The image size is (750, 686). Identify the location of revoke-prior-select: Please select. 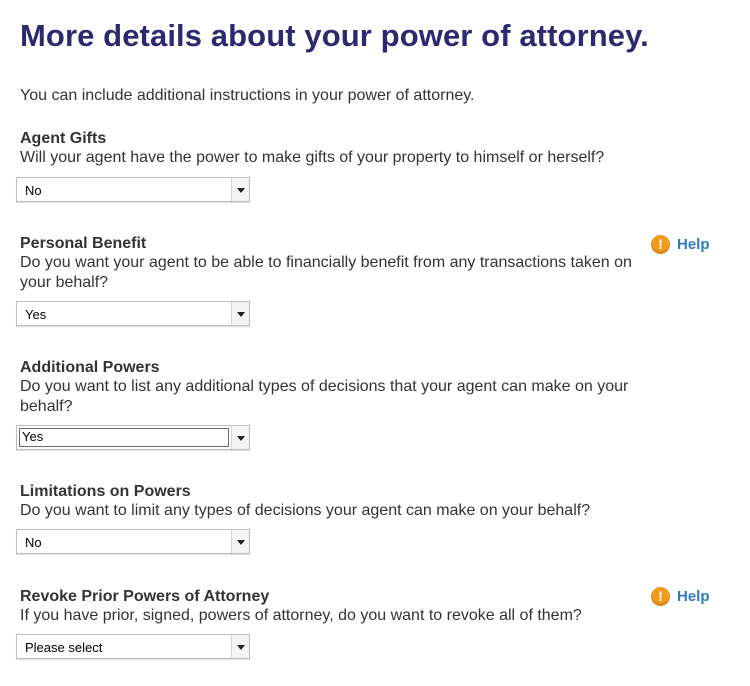
(133, 646).